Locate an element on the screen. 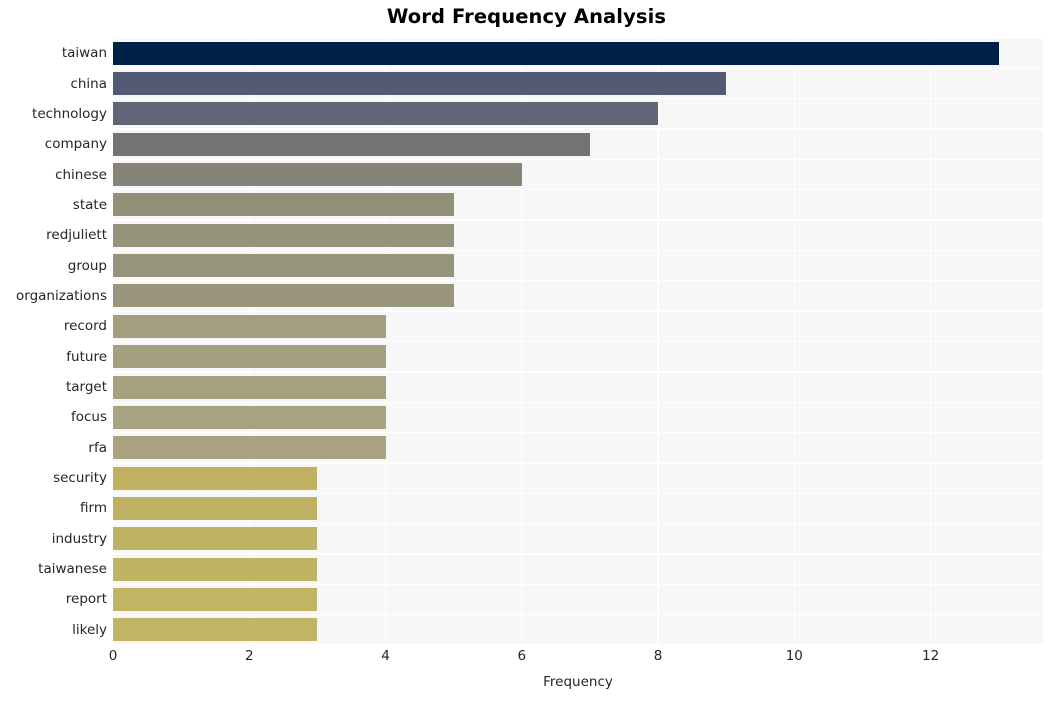 This screenshot has width=1053, height=701. y-tick-label: technology is located at coordinates (69, 113).